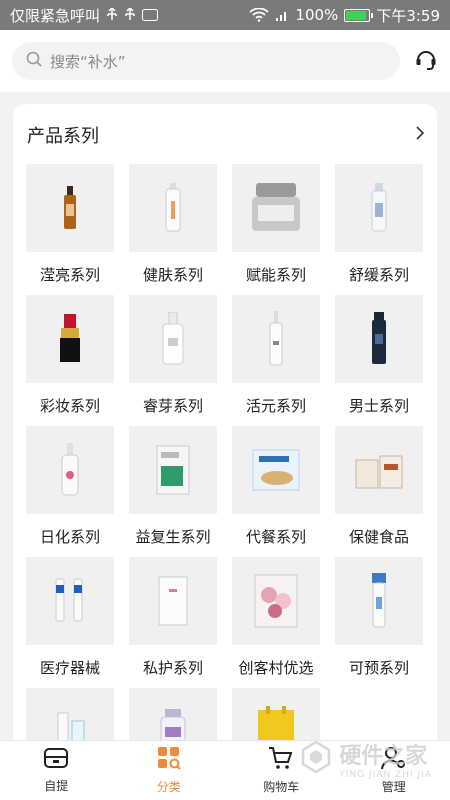 The image size is (450, 800). I want to click on category-item: 私护系列, so click(173, 622).